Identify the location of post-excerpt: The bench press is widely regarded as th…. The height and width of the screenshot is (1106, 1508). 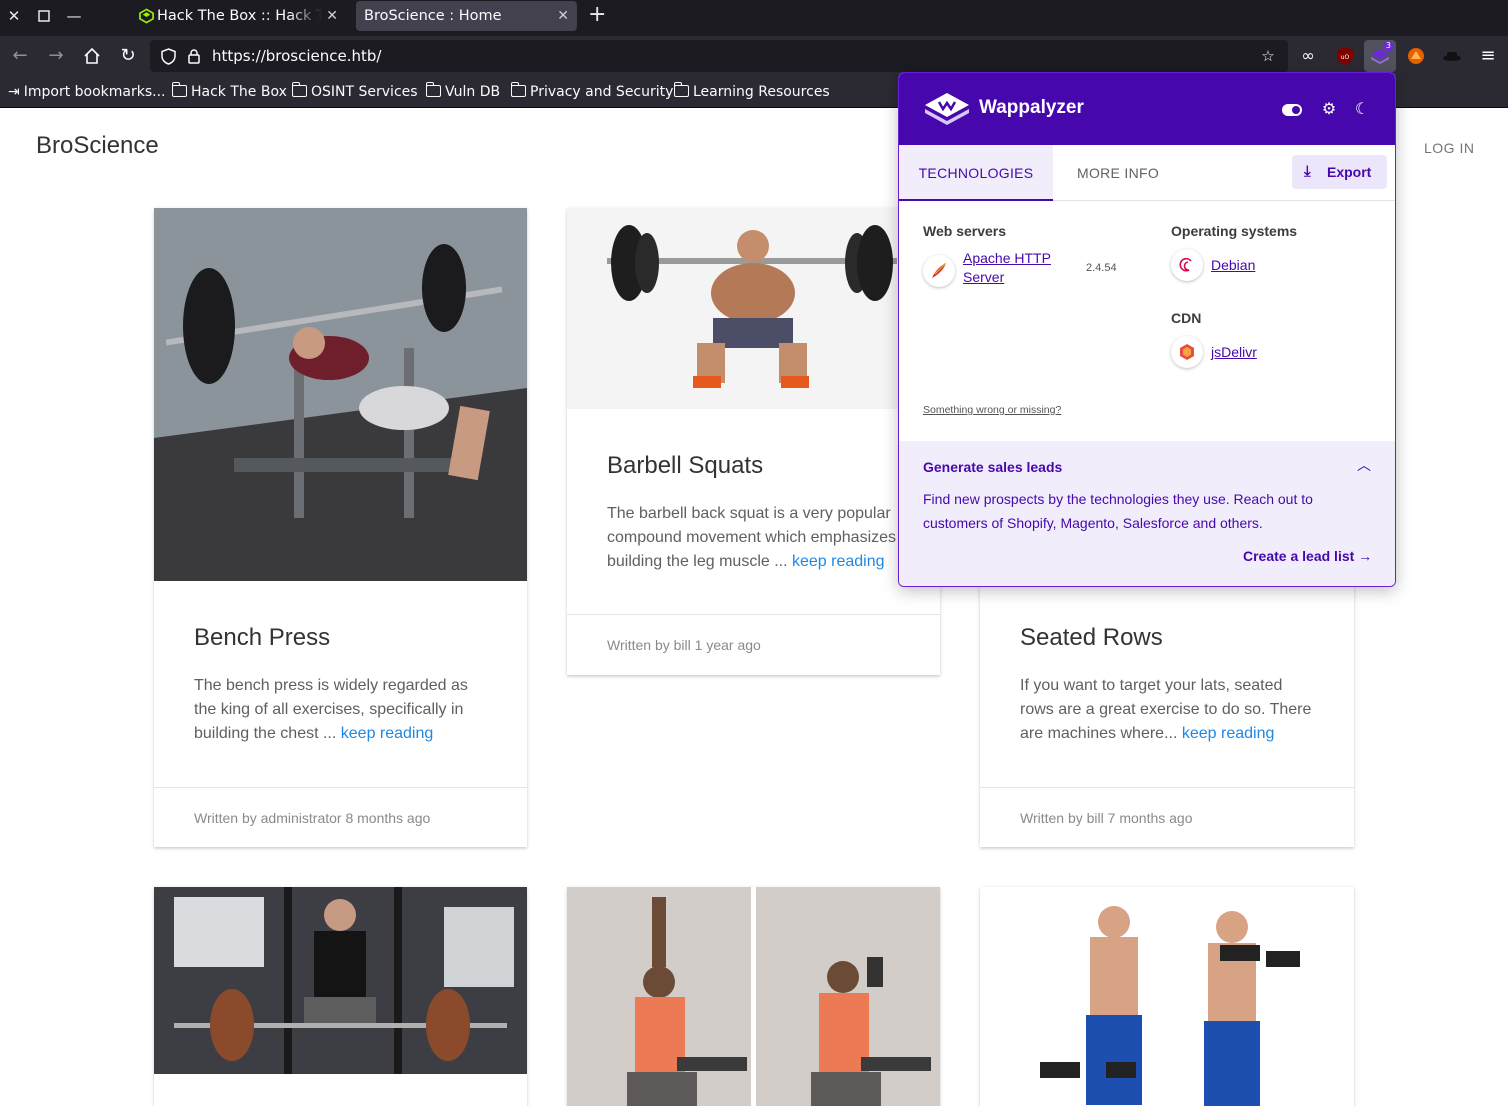
(344, 710).